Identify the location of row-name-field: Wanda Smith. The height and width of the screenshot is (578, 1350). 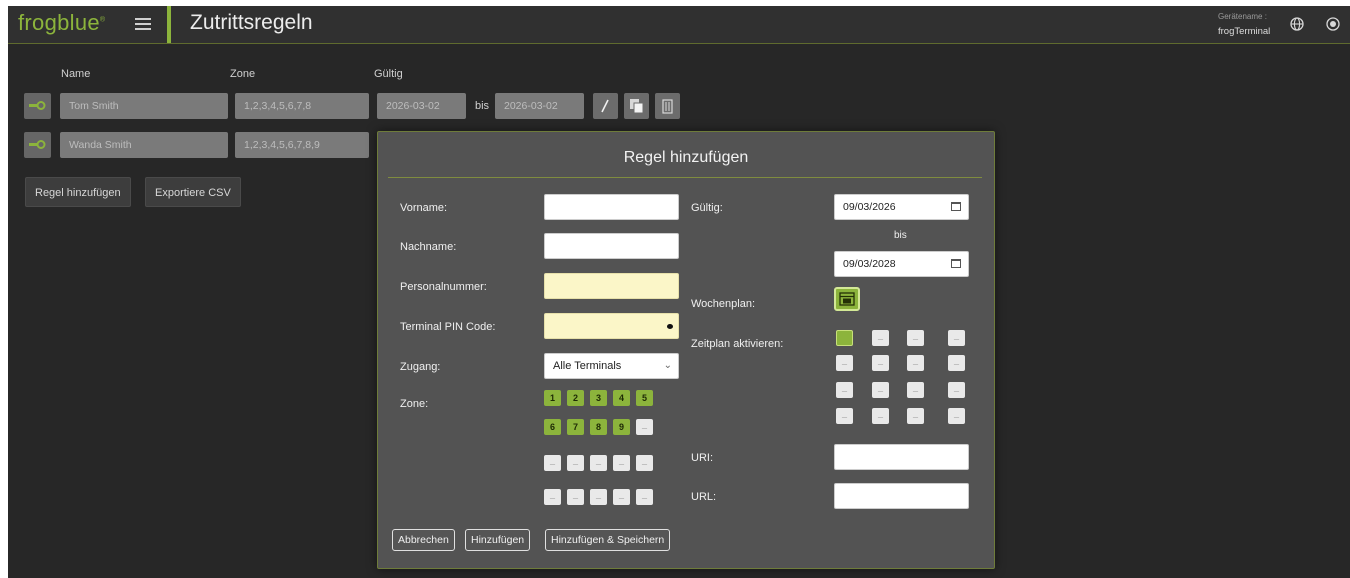
(144, 145).